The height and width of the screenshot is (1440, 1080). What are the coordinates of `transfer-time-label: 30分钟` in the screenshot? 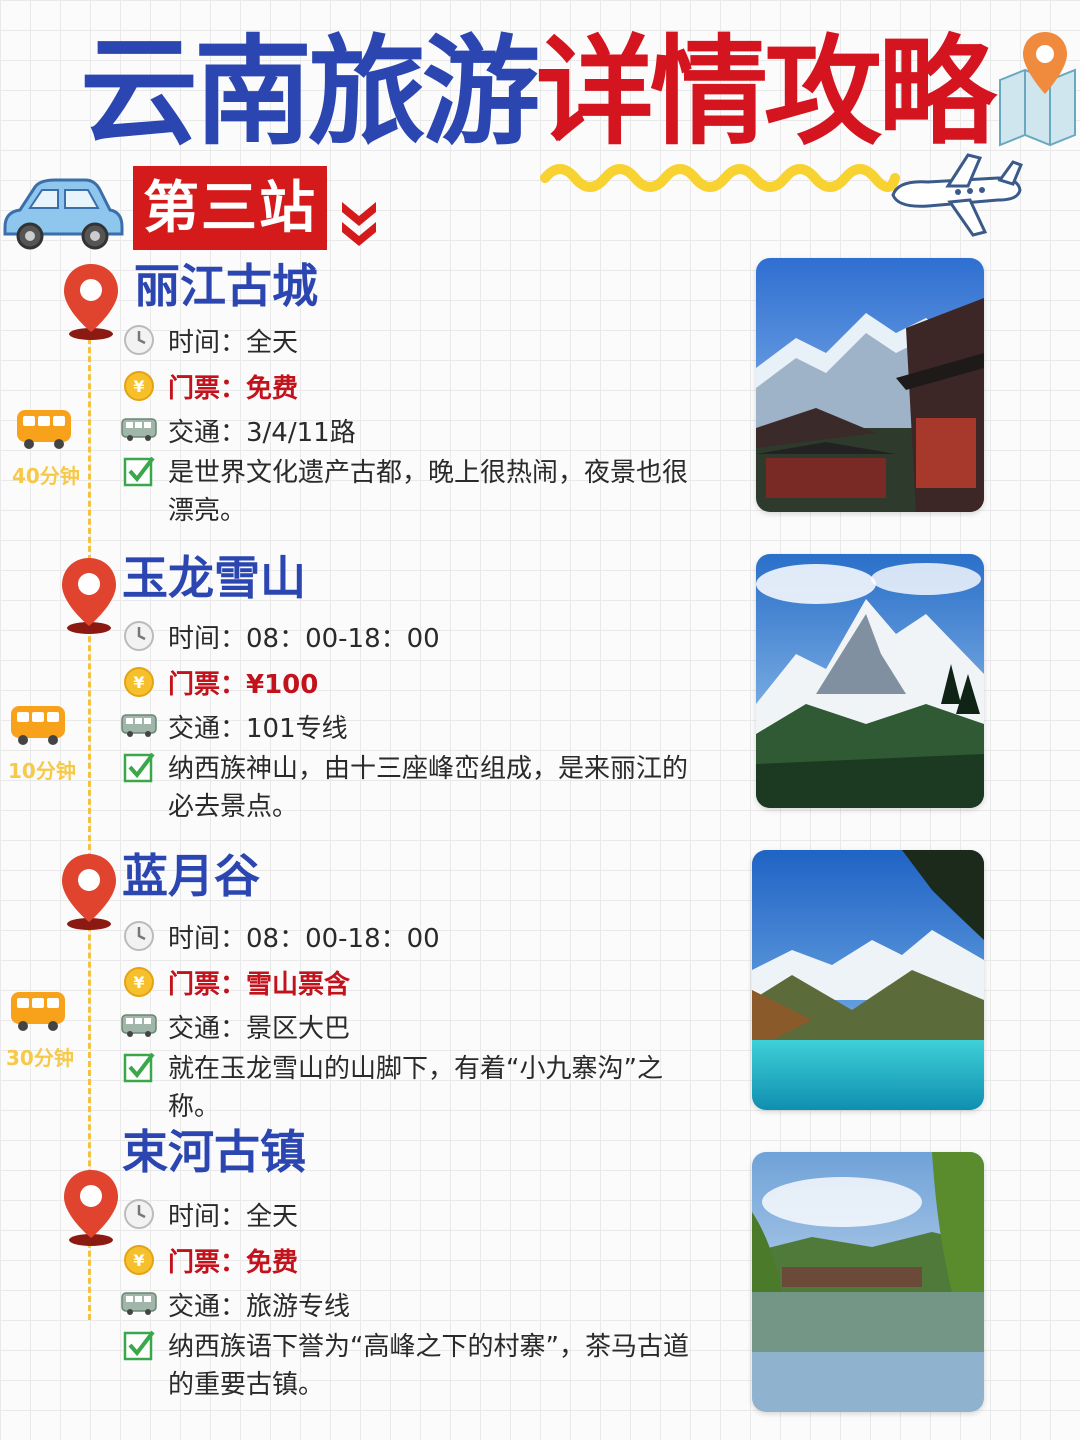 It's located at (40, 1058).